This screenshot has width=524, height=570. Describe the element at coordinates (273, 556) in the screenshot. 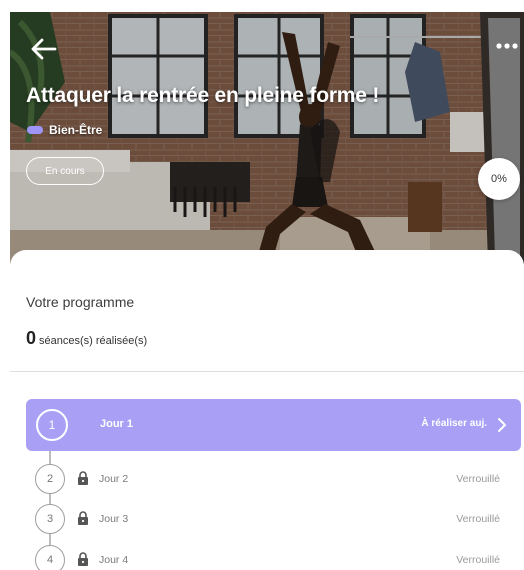

I see `day-item-4: 4 Jour 4 Verrouillé` at that location.